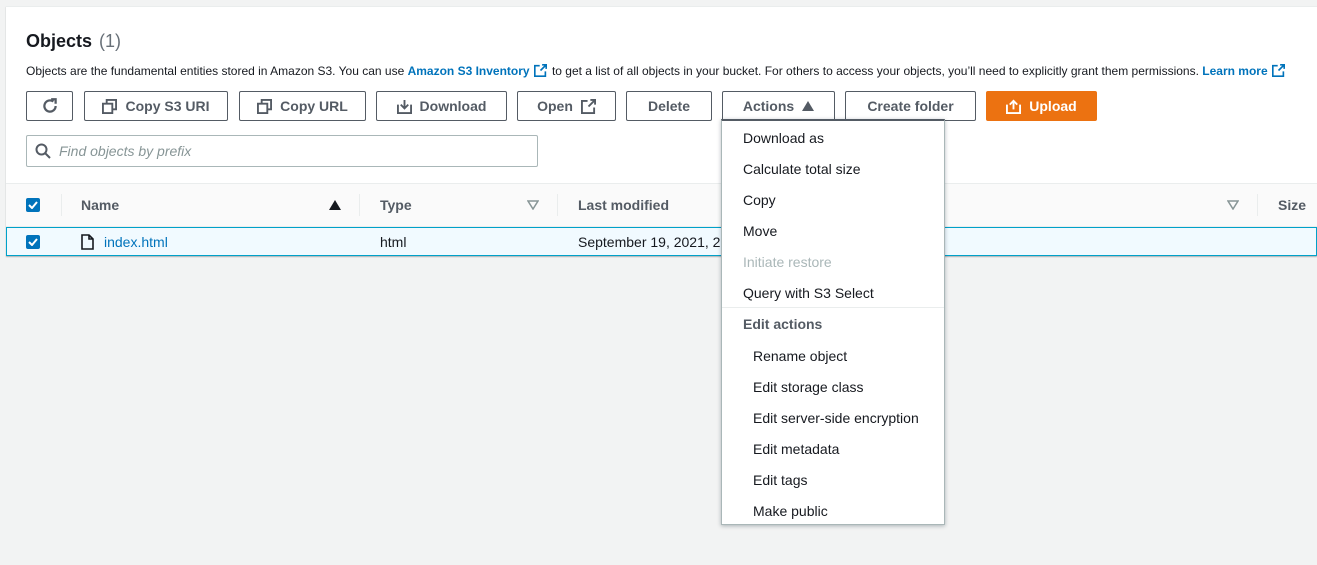 This screenshot has height=565, width=1317. I want to click on column-header-size: Size, so click(1292, 205).